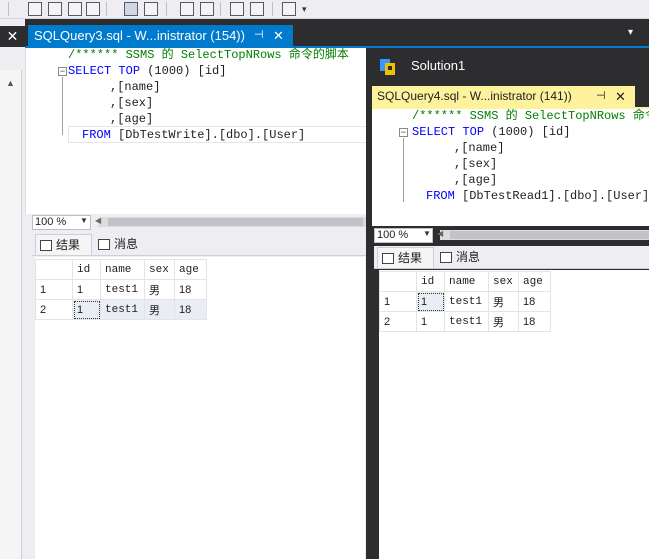 The height and width of the screenshot is (559, 649). Describe the element at coordinates (237, 9) in the screenshot. I see `decrease-indent-icon` at that location.